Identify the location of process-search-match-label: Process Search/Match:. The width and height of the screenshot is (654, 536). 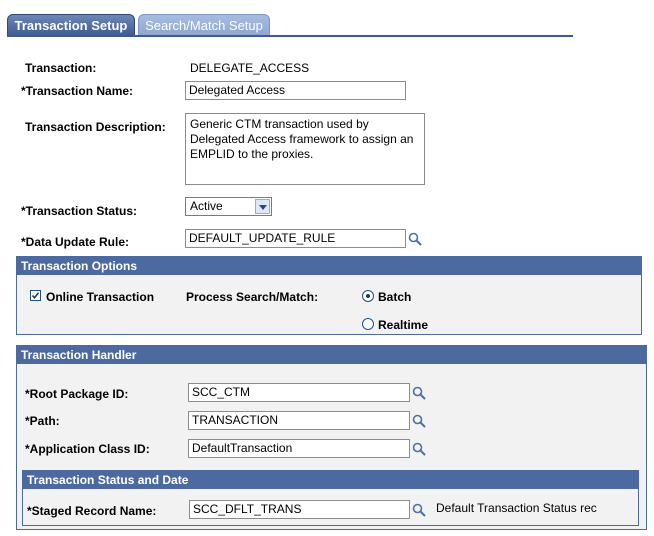
(252, 297).